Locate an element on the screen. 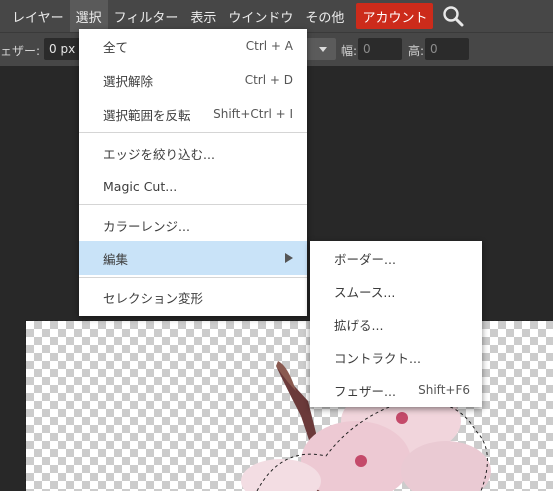  height-label: 高: is located at coordinates (416, 51).